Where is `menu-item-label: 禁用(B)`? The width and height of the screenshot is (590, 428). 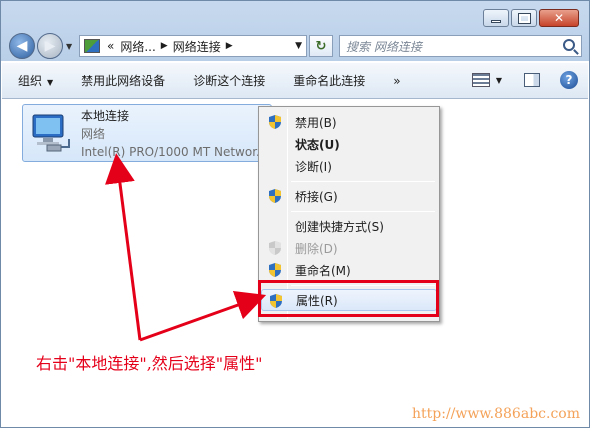
menu-item-label: 禁用(B) is located at coordinates (316, 122).